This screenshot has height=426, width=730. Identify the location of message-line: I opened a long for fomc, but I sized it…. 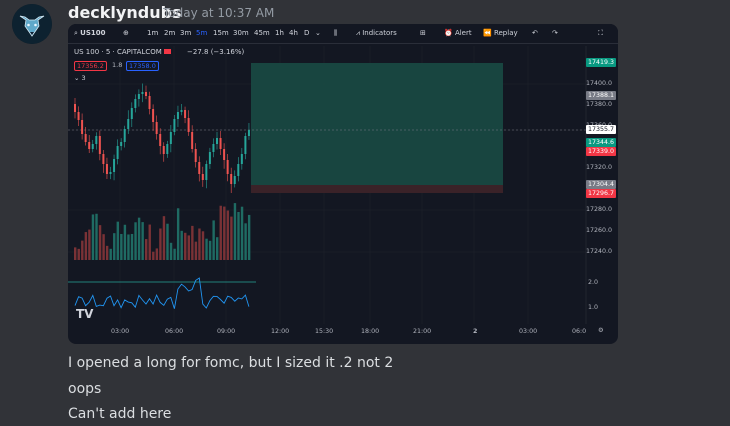
(231, 363).